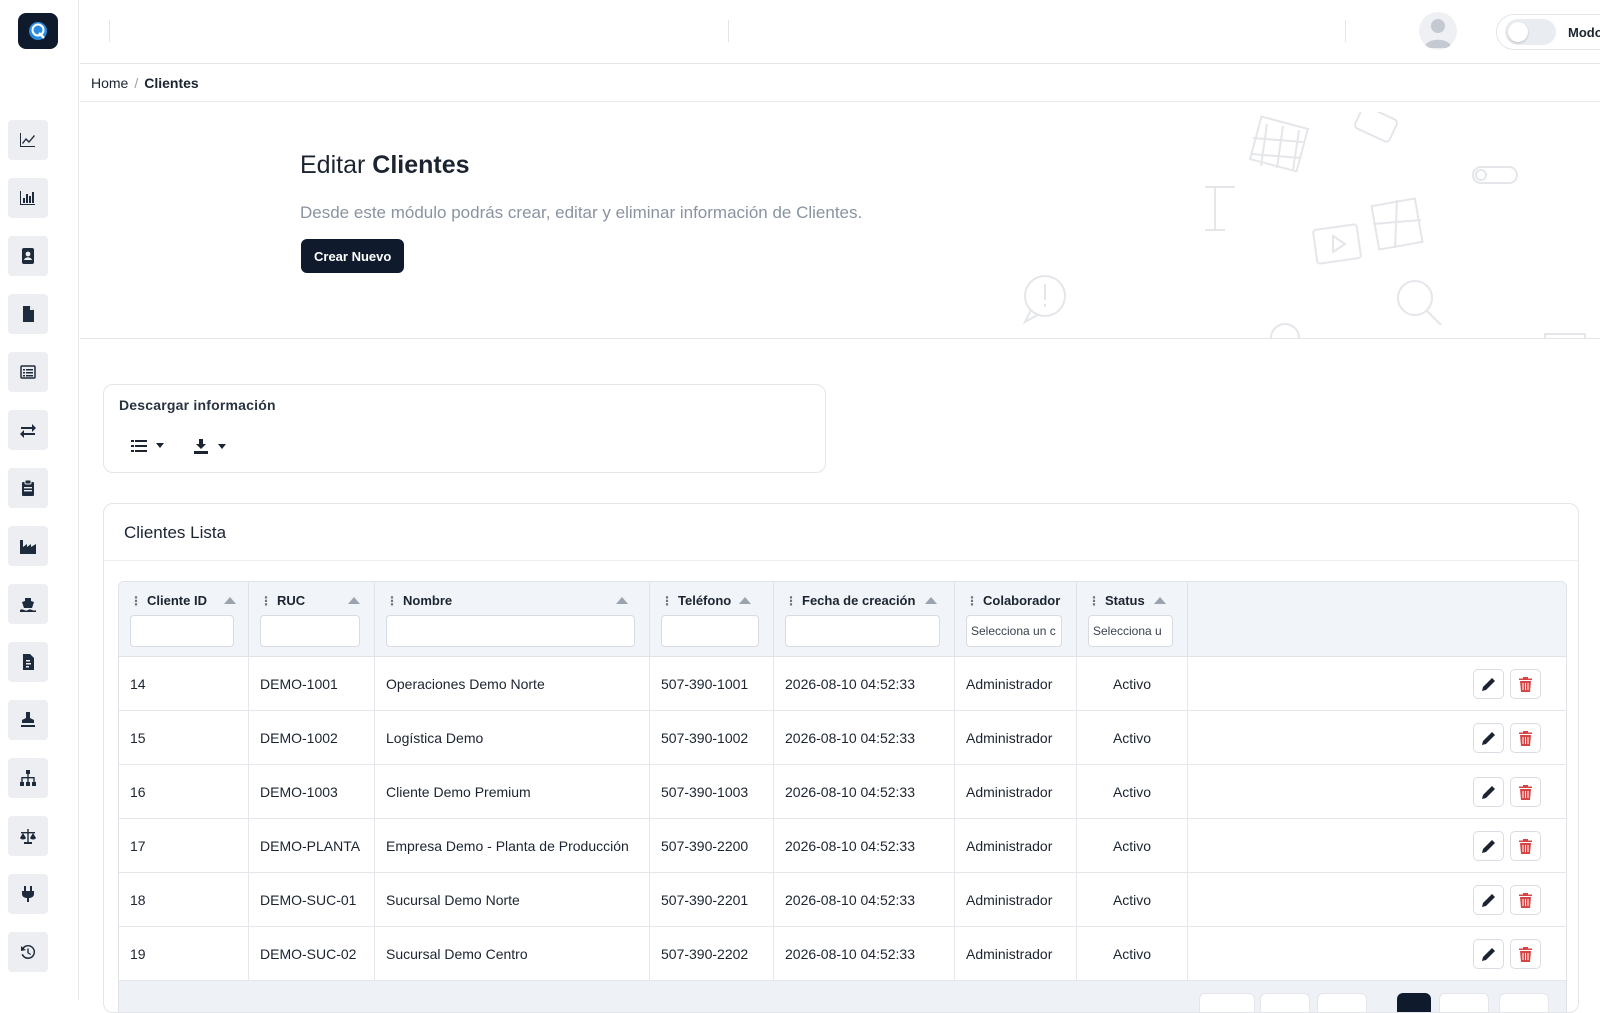 The height and width of the screenshot is (1013, 1600). I want to click on sidebar-item-clipboard, so click(28, 488).